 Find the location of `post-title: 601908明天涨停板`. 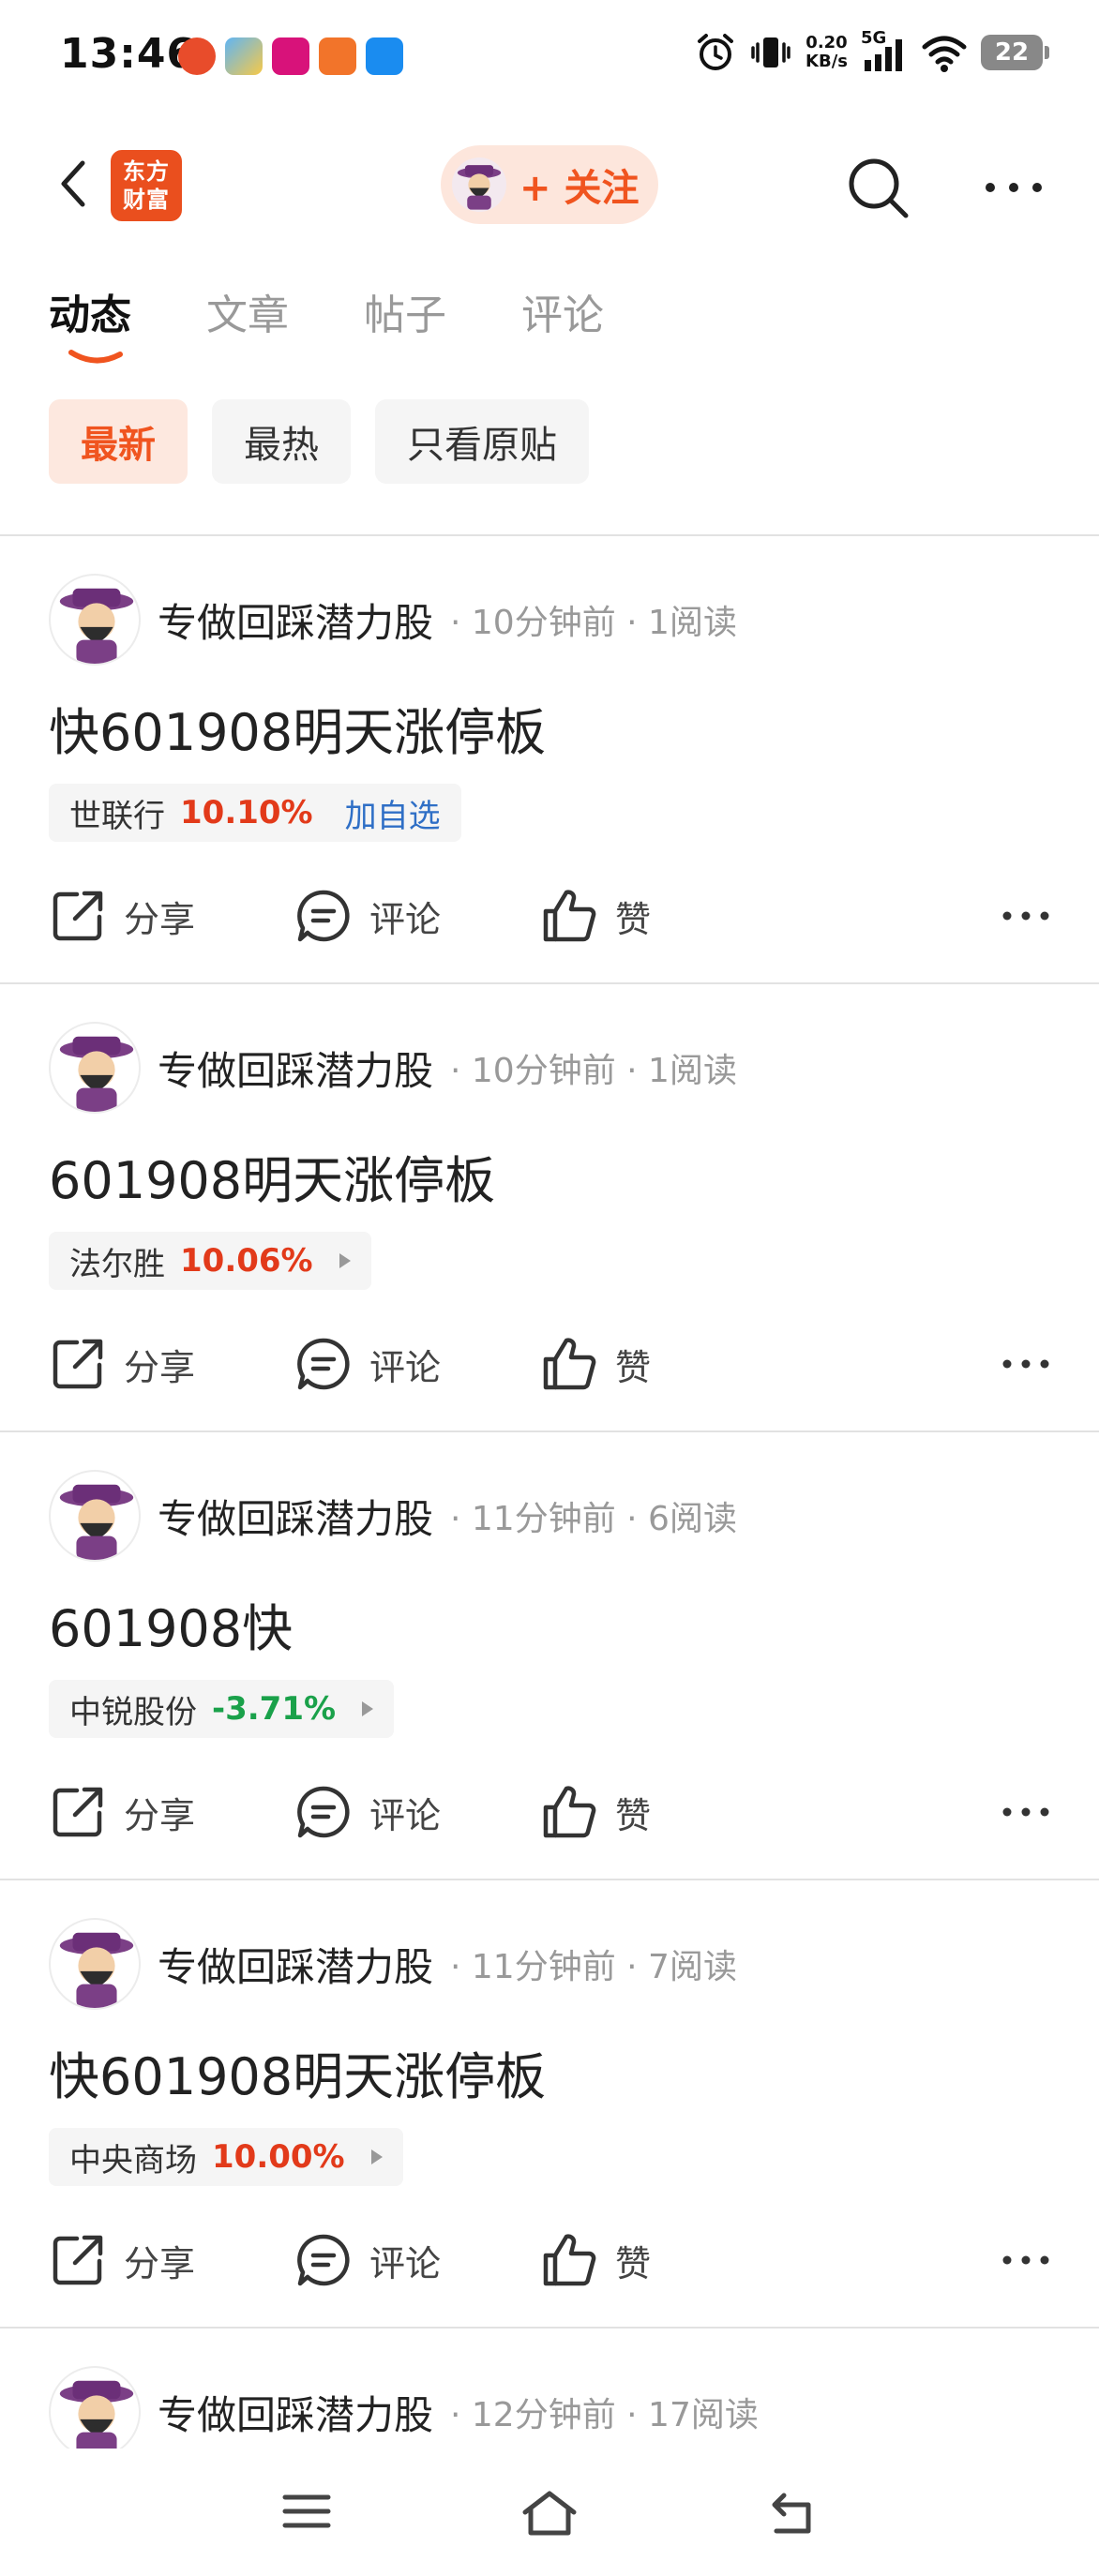

post-title: 601908明天涨停板 is located at coordinates (272, 1176).